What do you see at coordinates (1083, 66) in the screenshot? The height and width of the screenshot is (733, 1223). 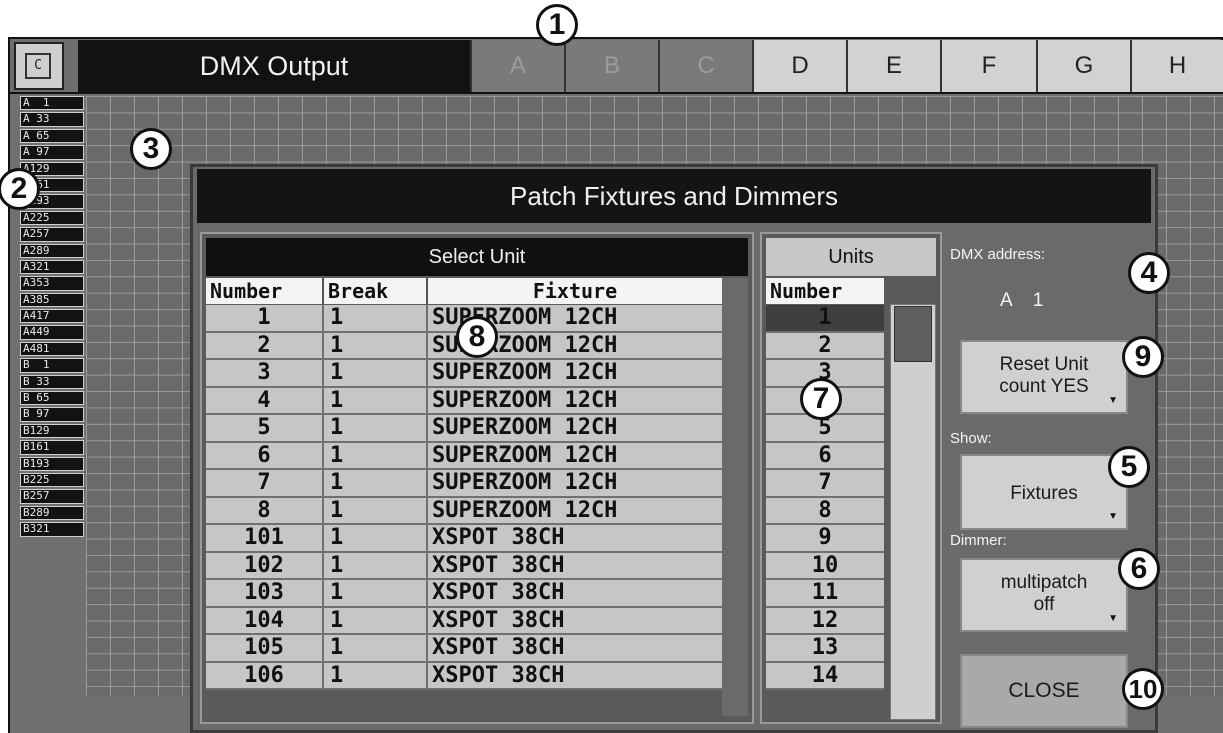 I see `page-tab-g: G` at bounding box center [1083, 66].